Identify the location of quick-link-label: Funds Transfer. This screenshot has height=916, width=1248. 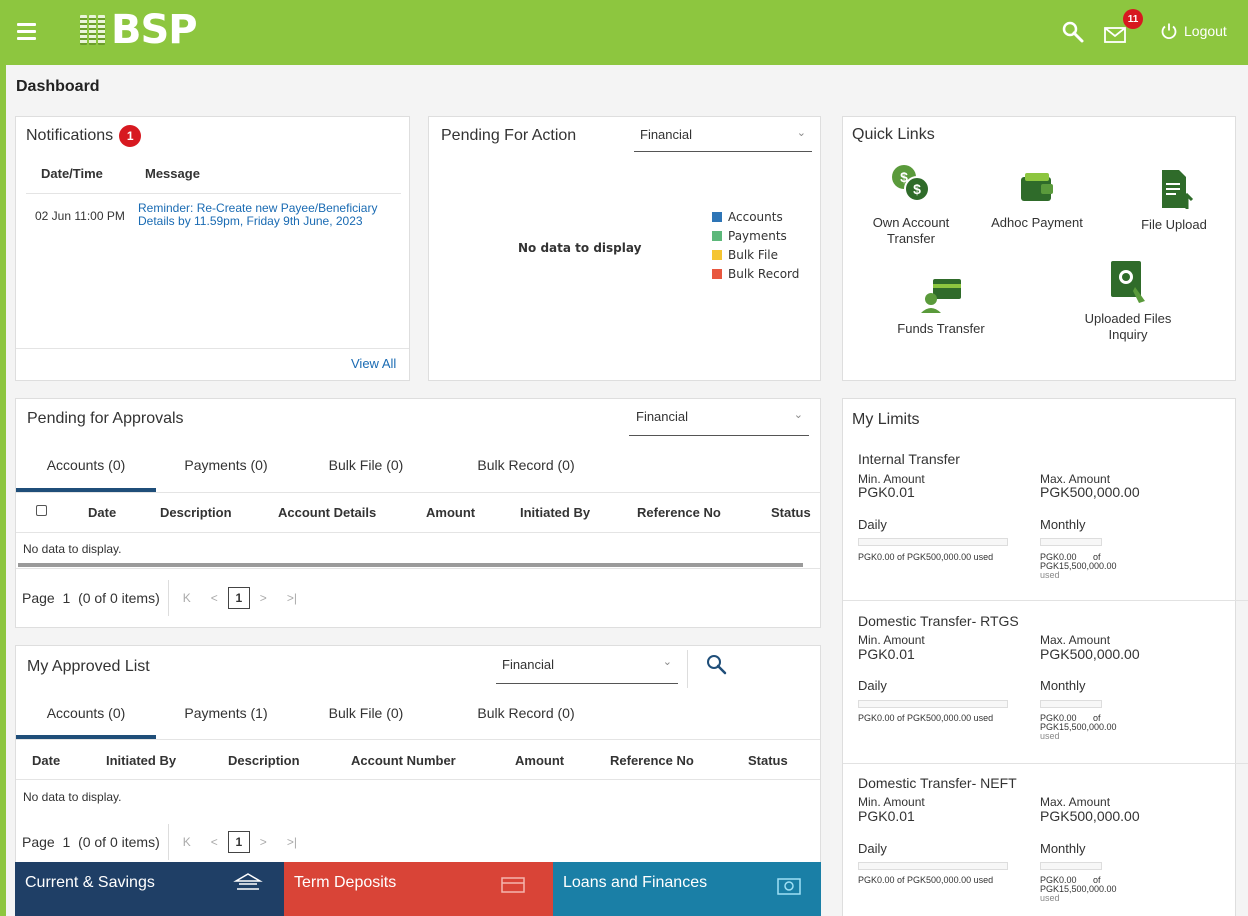
(941, 328).